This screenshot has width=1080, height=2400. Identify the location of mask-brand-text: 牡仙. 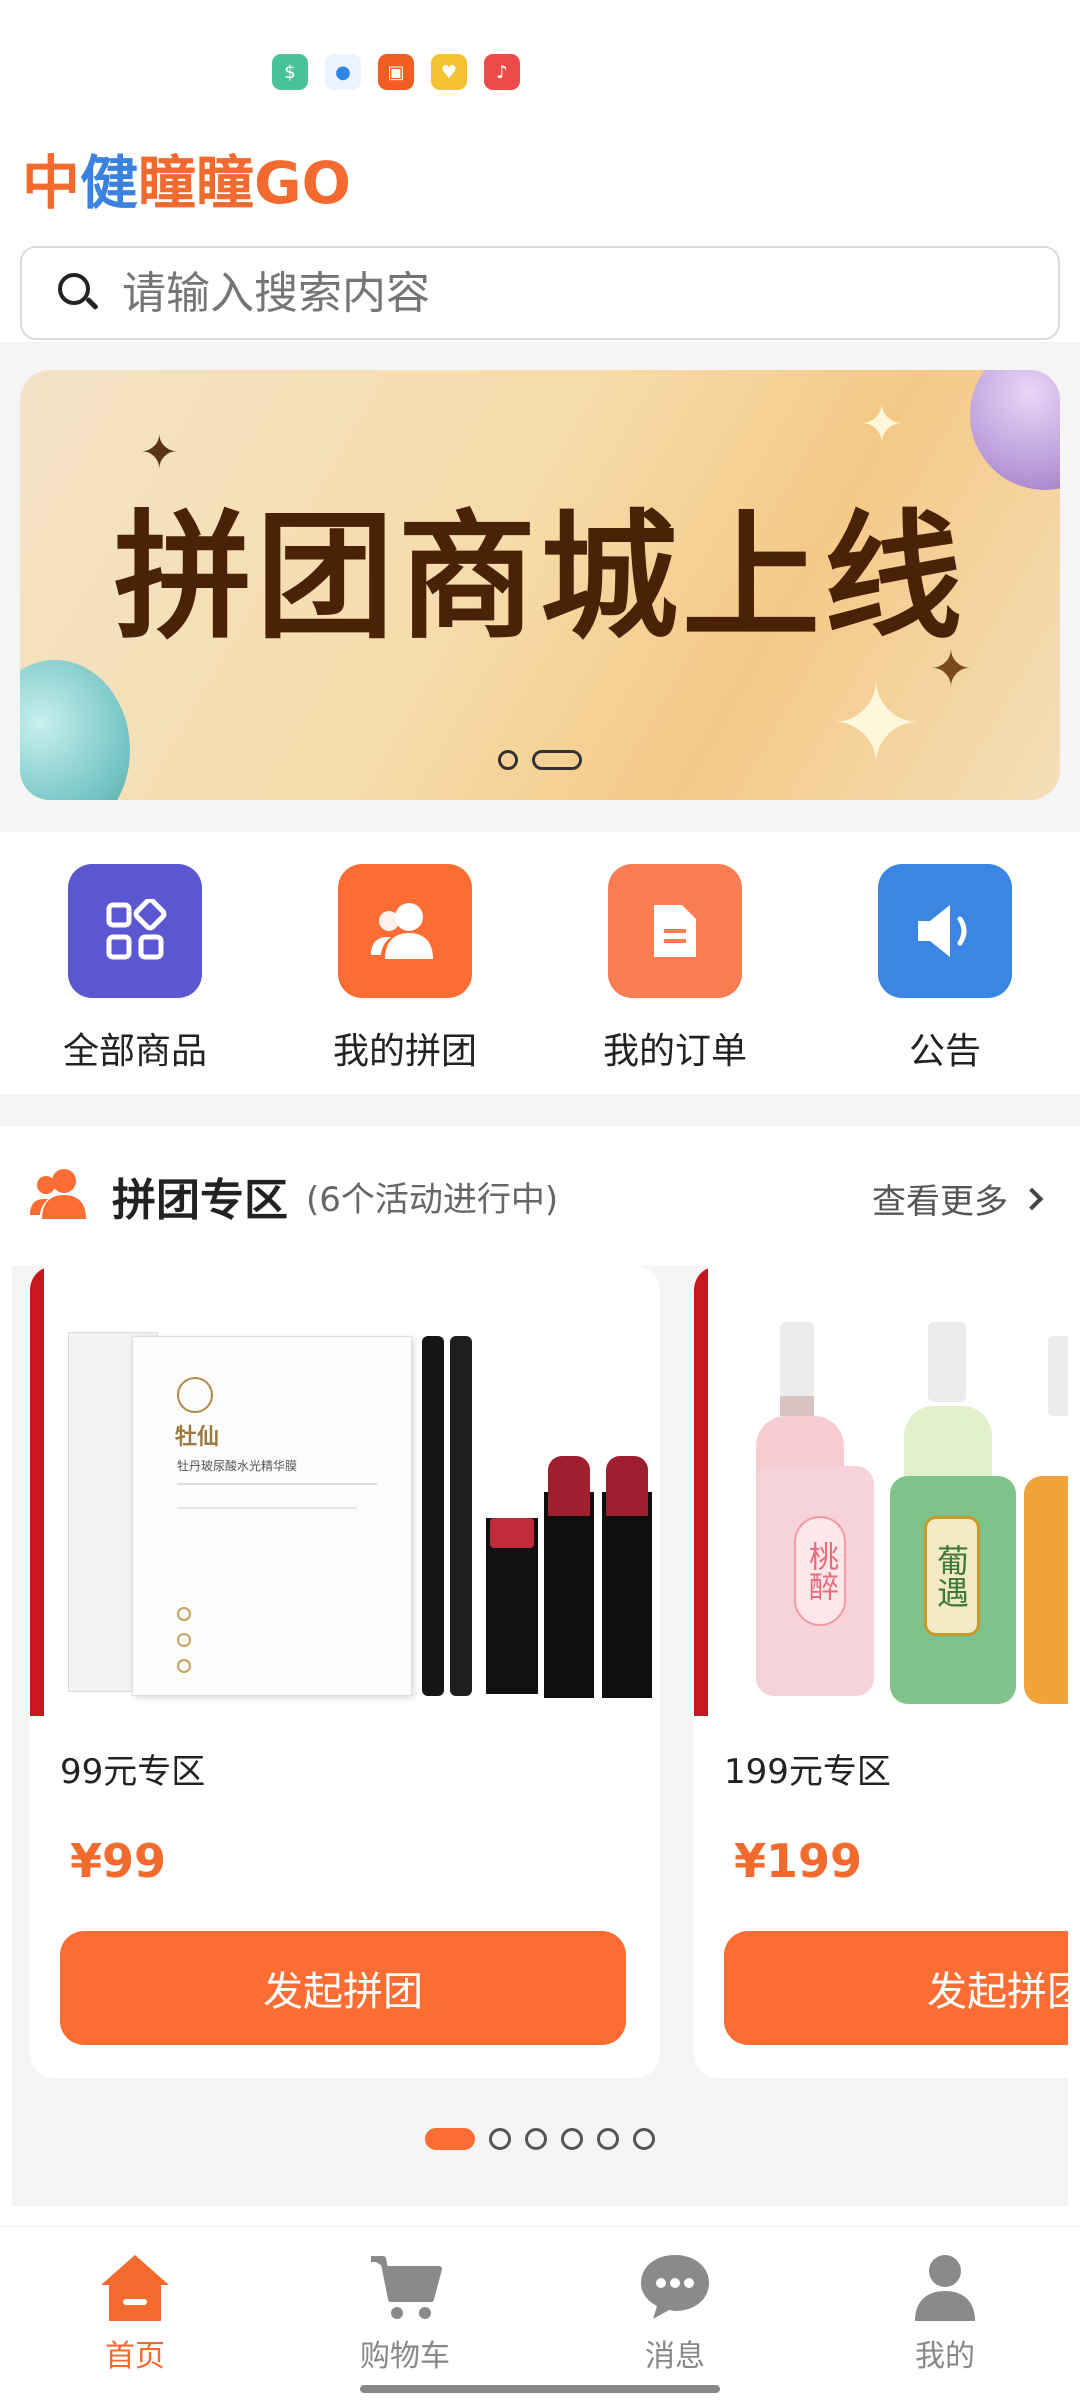
(197, 1437).